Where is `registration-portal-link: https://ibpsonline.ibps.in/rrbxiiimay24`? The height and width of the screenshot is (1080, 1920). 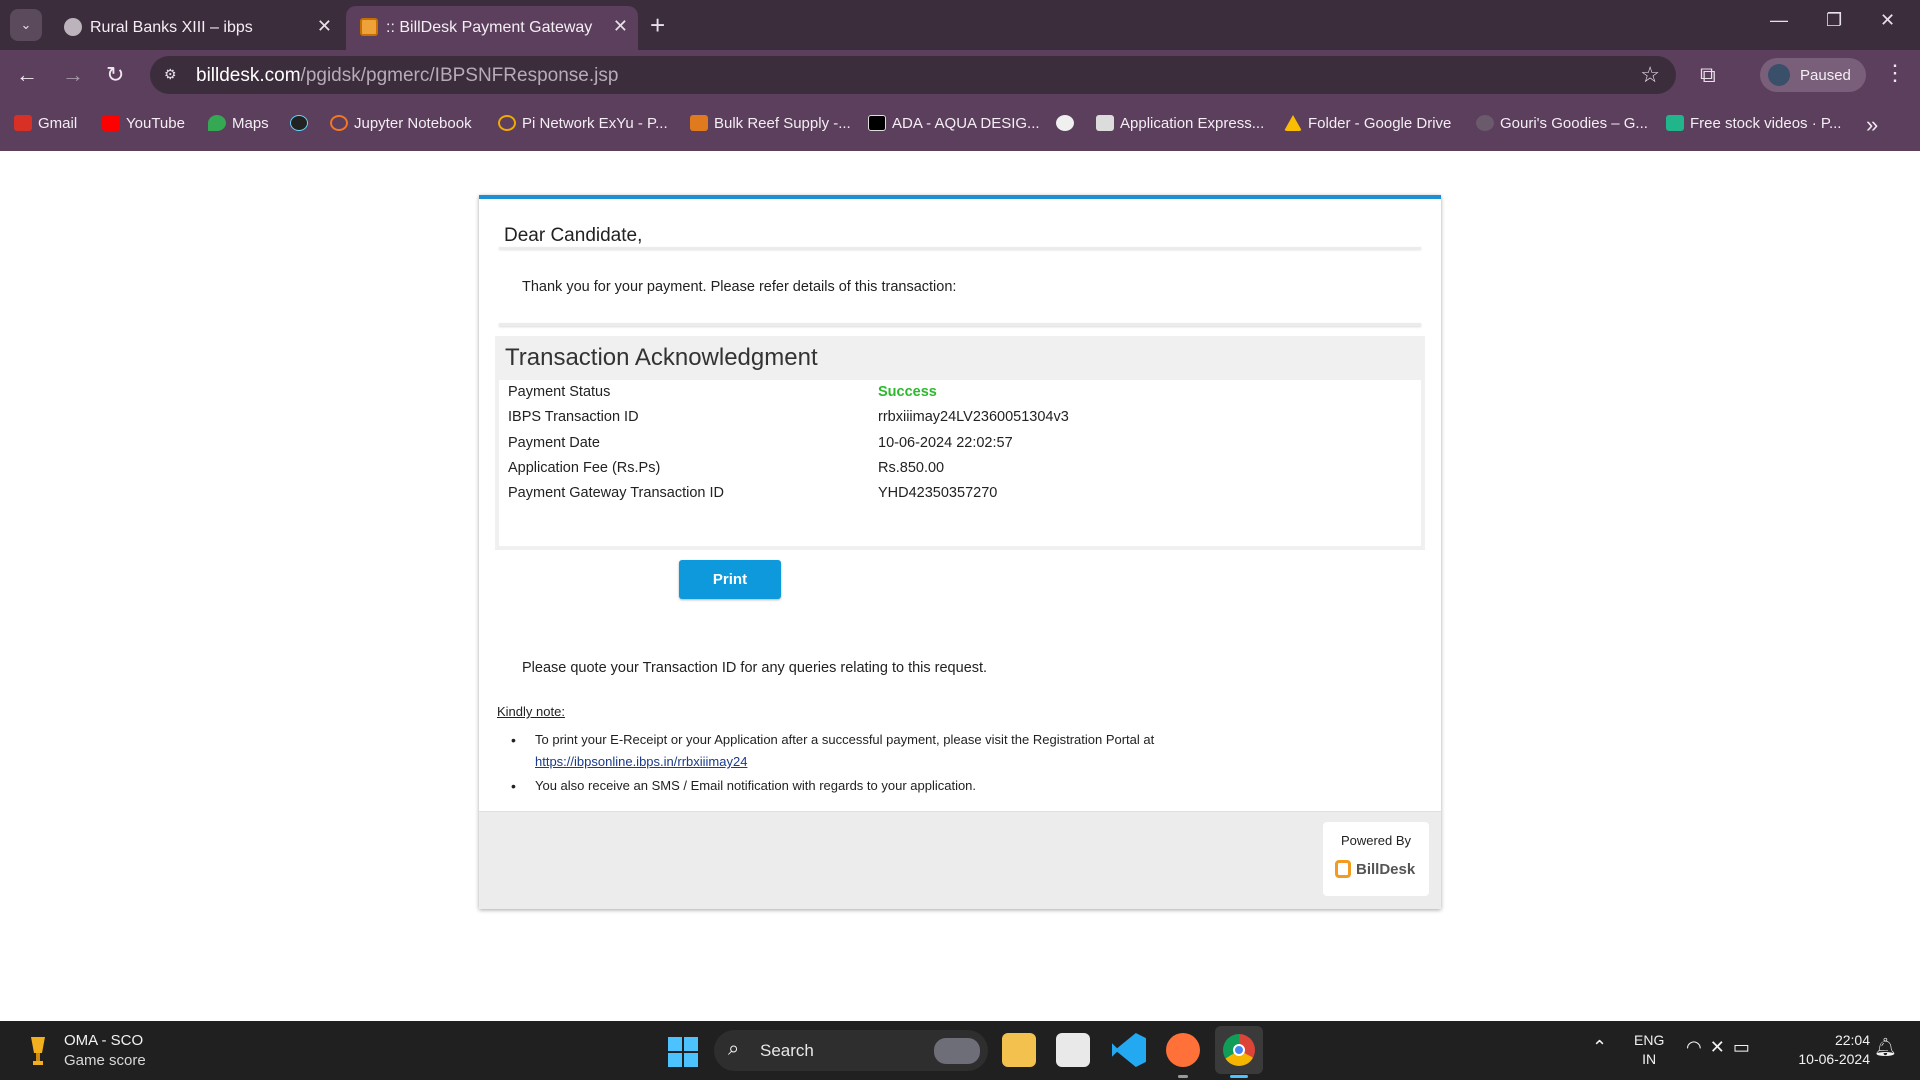 registration-portal-link: https://ibpsonline.ibps.in/rrbxiiimay24 is located at coordinates (641, 761).